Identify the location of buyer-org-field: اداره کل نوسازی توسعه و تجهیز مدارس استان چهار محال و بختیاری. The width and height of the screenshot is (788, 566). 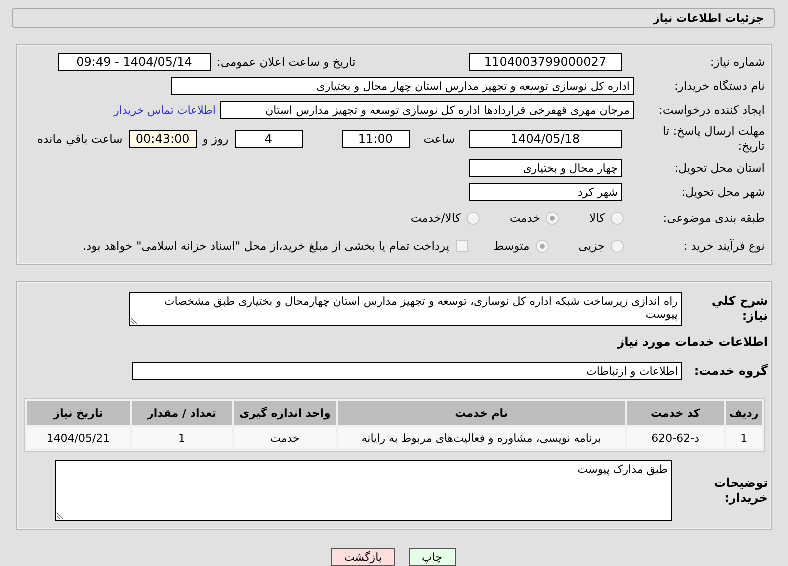
(402, 86).